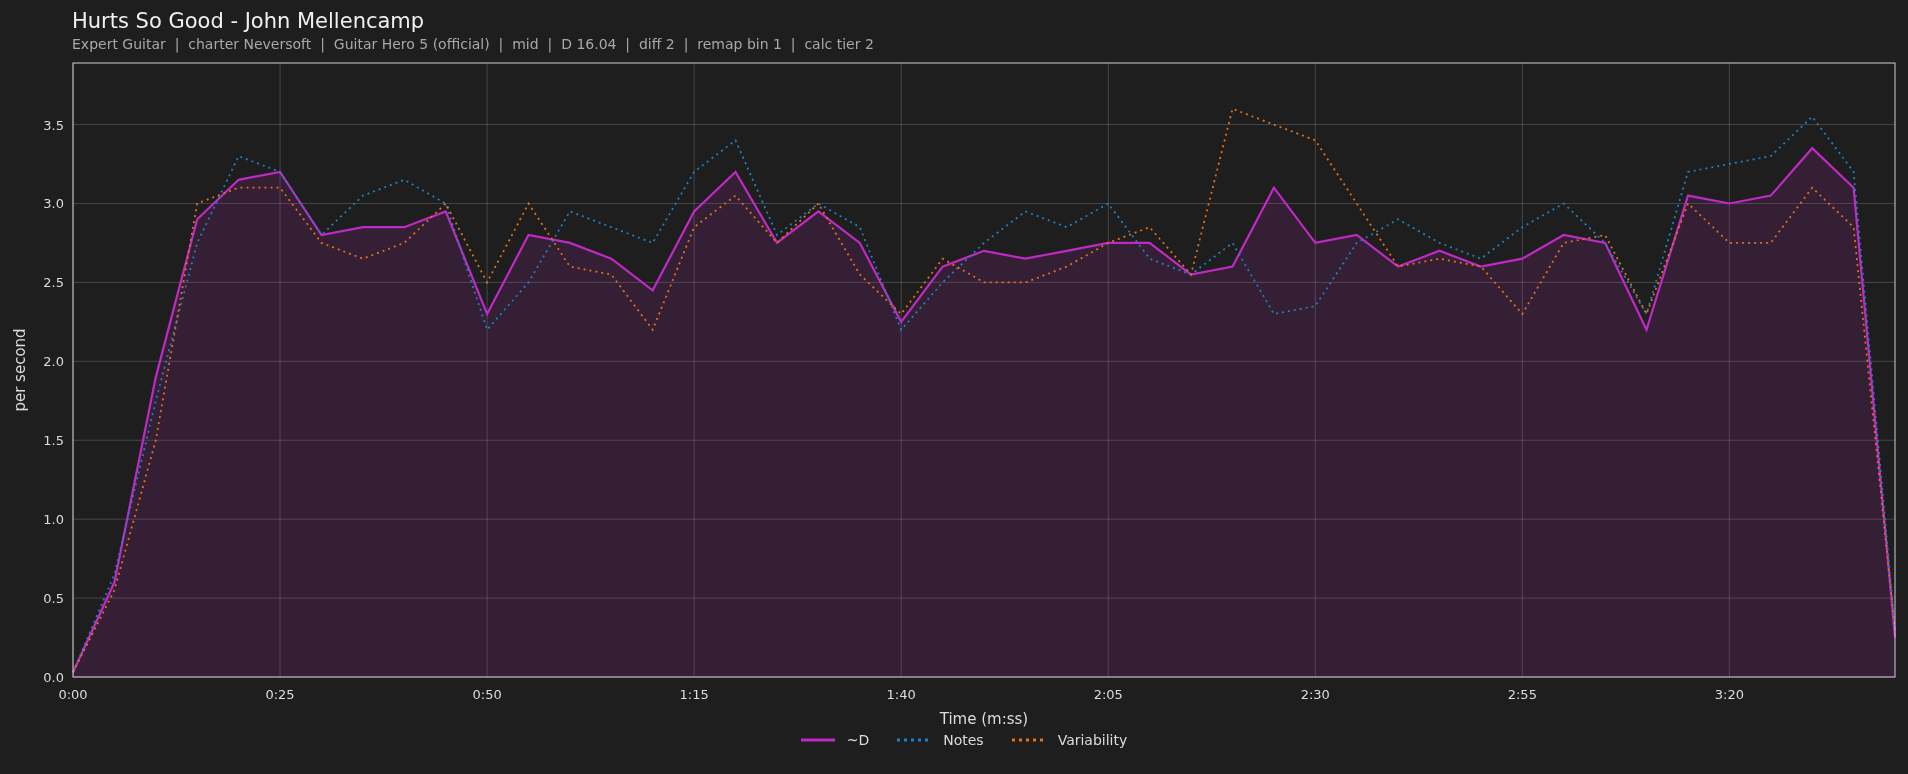  What do you see at coordinates (984, 719) in the screenshot?
I see `x-axis-label: Time (m:ss)` at bounding box center [984, 719].